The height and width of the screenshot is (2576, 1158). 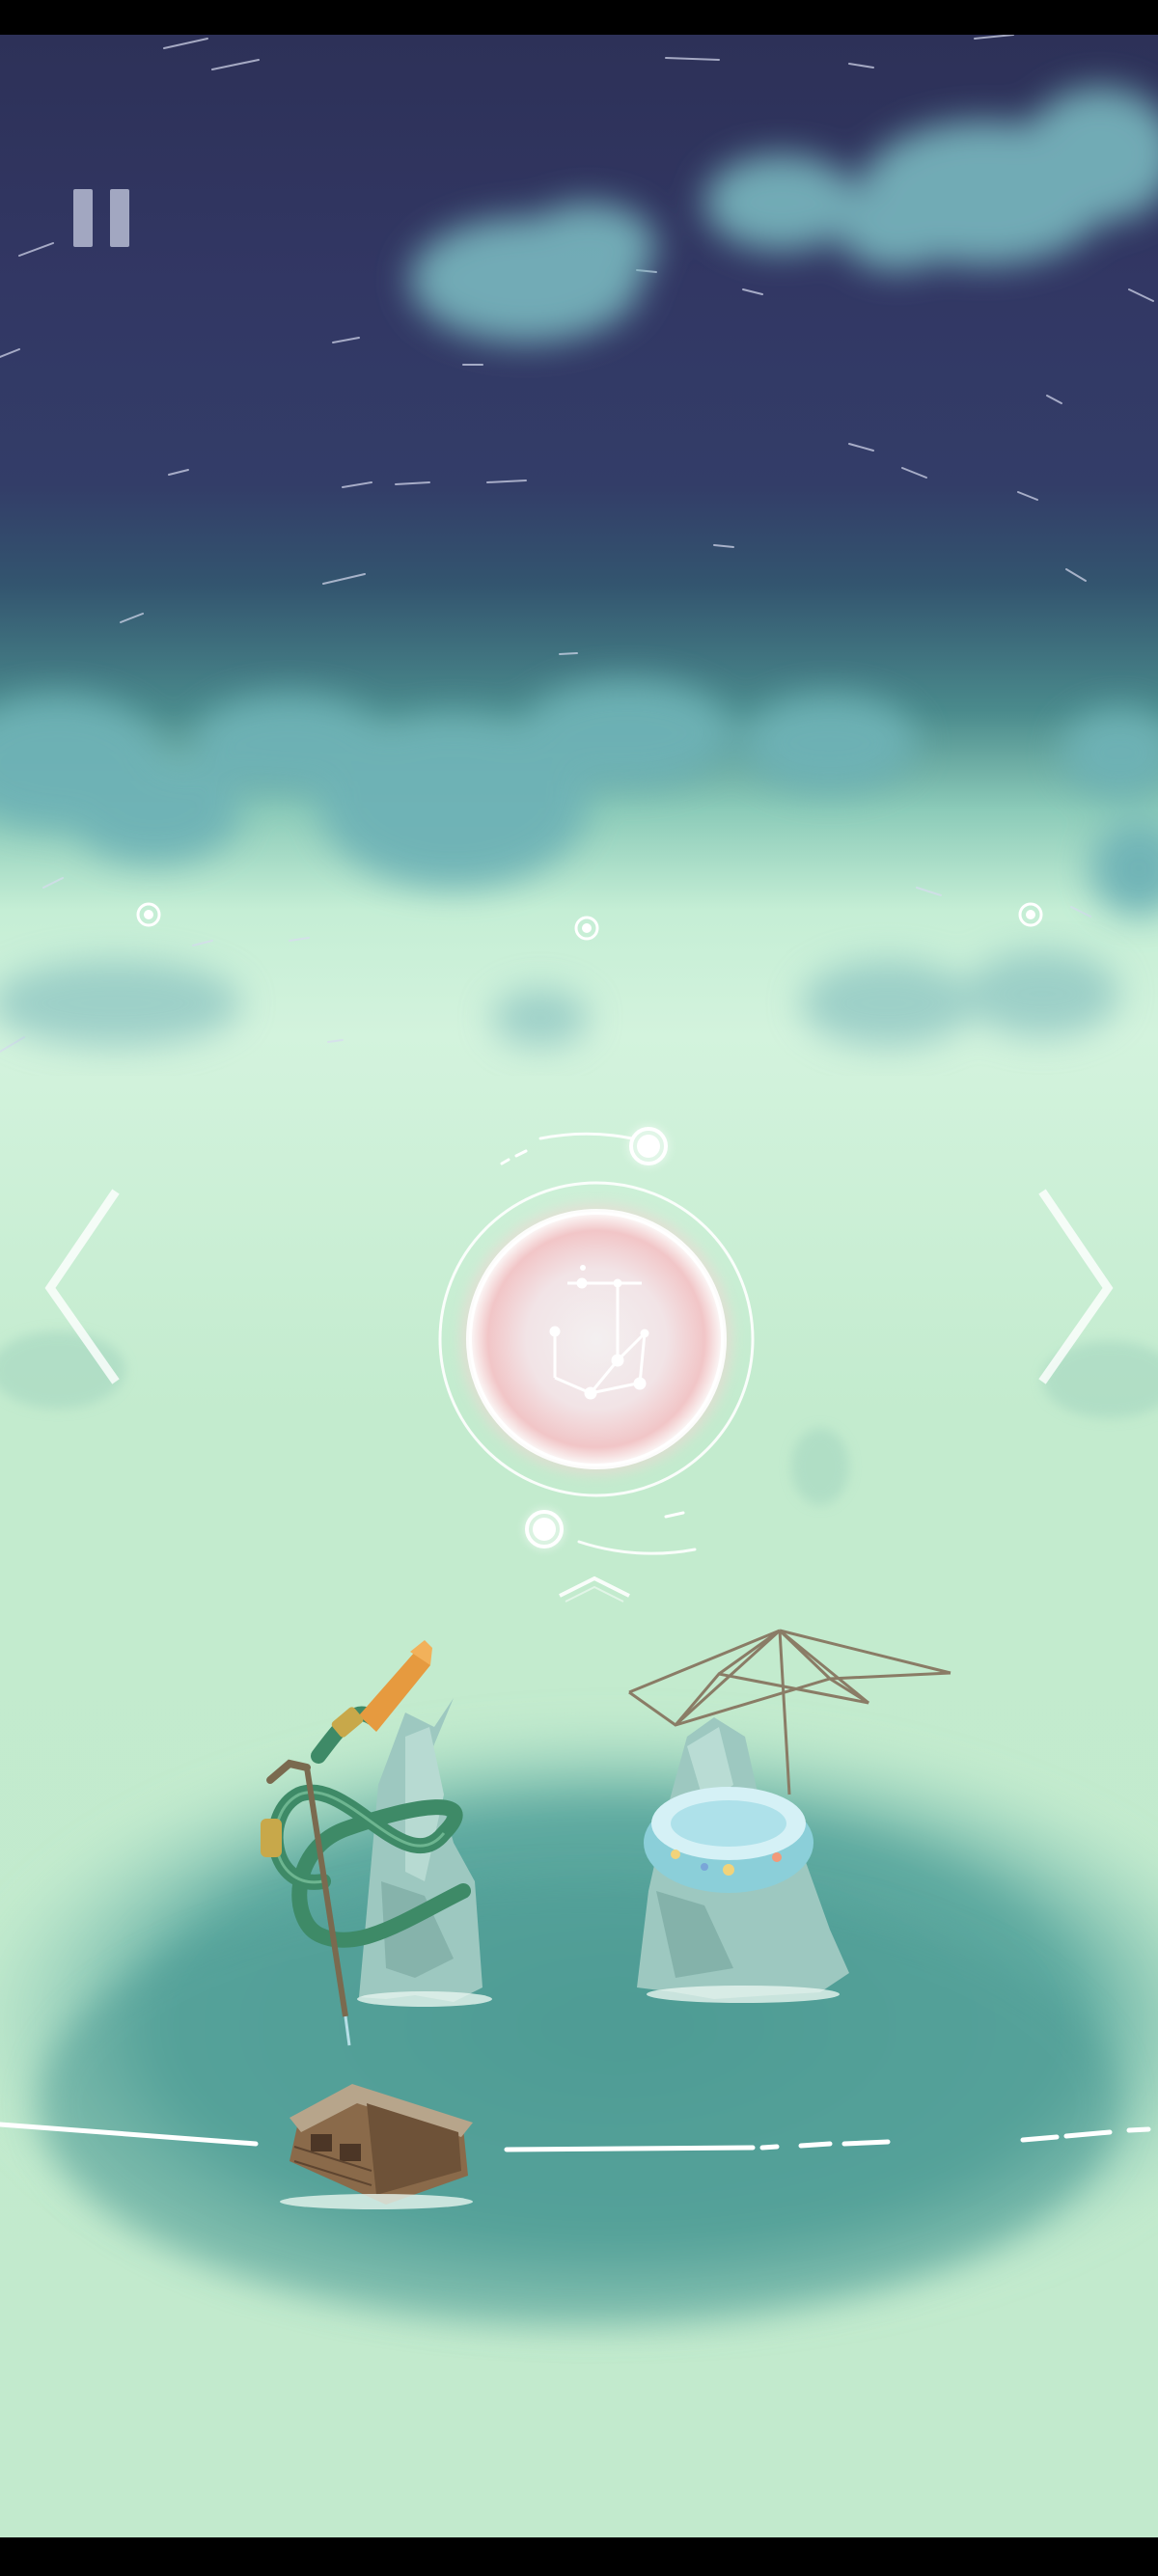 I want to click on inflatable-pool, so click(x=728, y=1840).